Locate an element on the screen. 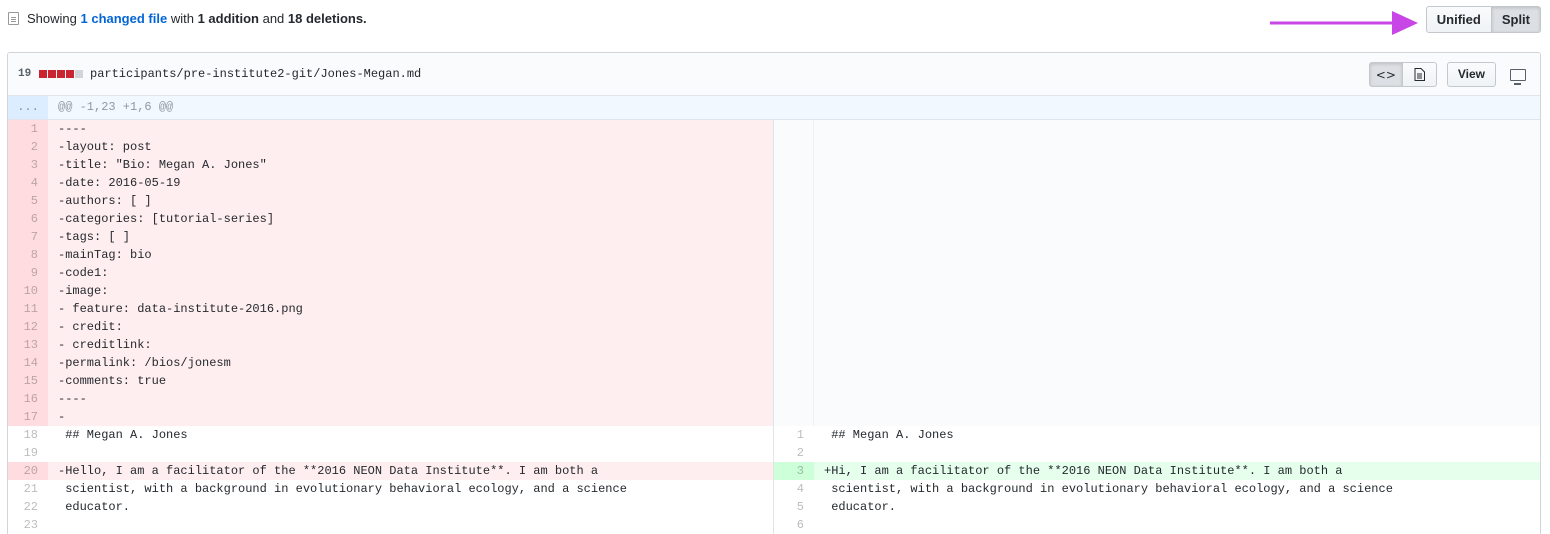 Image resolution: width=1550 pixels, height=534 pixels. summary-prefix: Showing is located at coordinates (52, 18).